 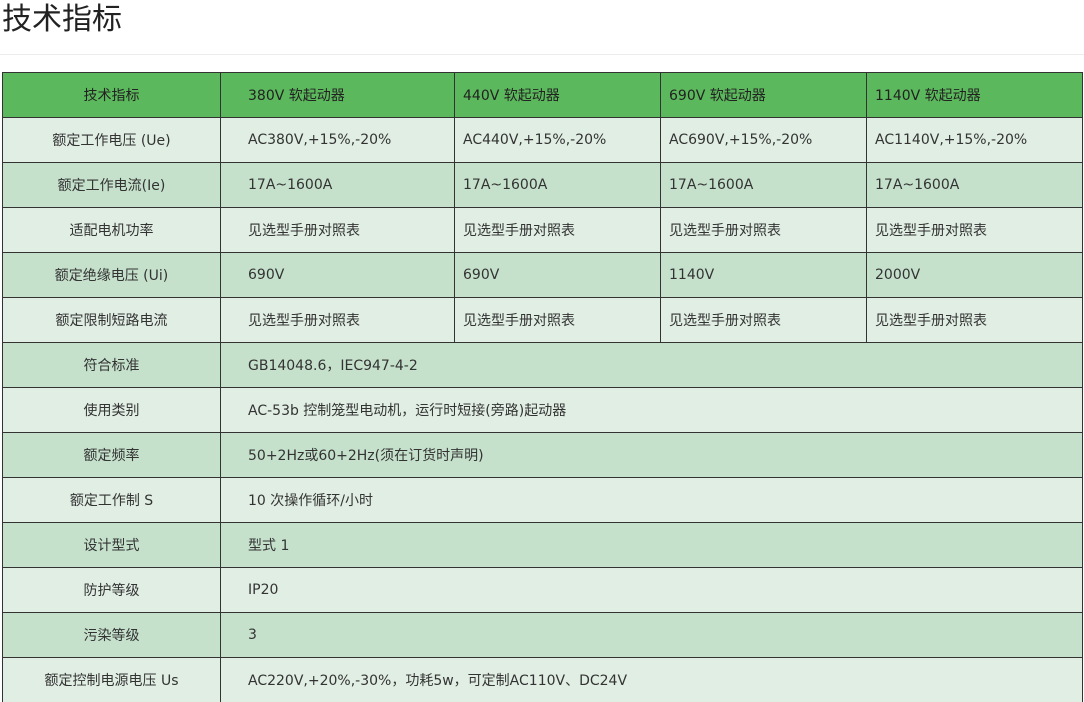 What do you see at coordinates (651, 365) in the screenshot?
I see `row-value: GB14048.6，IEC947-4-2` at bounding box center [651, 365].